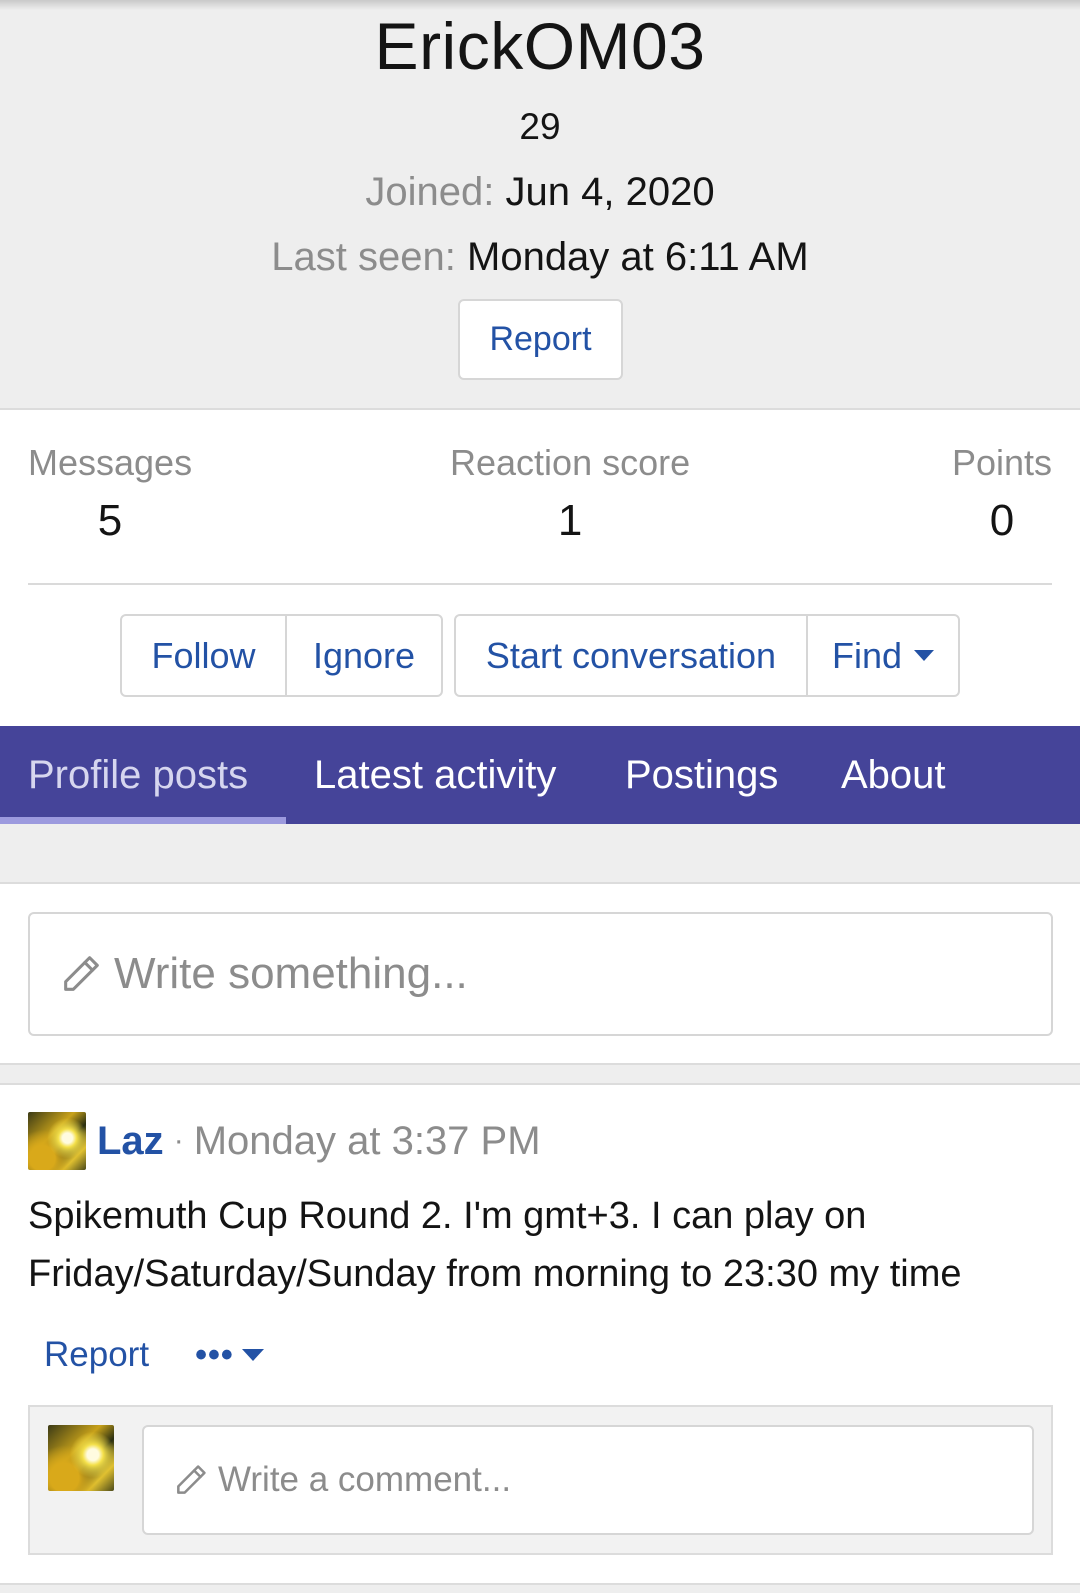  I want to click on stat-messages-value: 5, so click(110, 520).